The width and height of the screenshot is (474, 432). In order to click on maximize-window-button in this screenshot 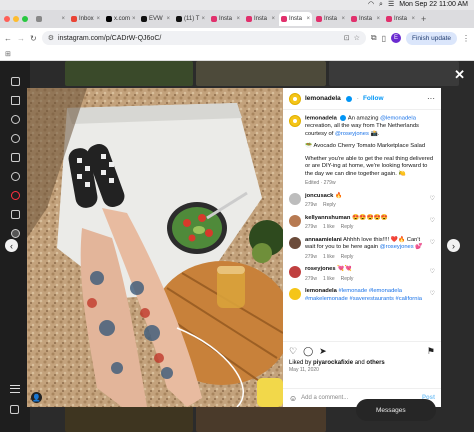, I will do `click(25, 19)`.